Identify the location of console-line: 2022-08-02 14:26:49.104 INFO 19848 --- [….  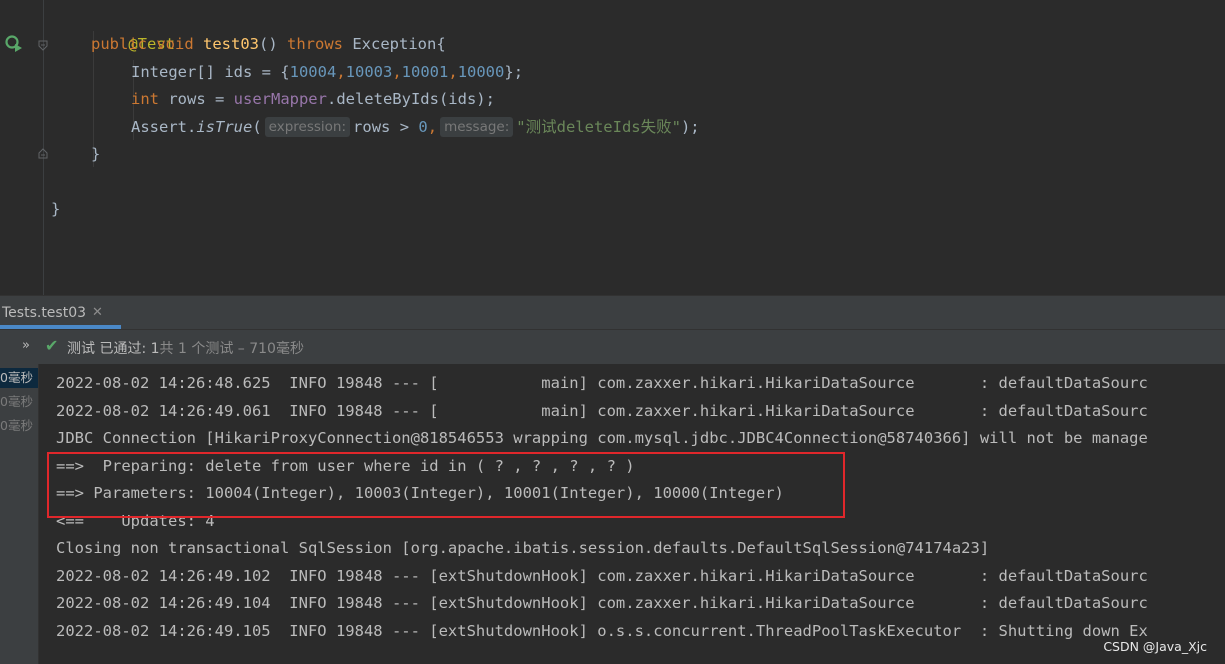
(602, 603).